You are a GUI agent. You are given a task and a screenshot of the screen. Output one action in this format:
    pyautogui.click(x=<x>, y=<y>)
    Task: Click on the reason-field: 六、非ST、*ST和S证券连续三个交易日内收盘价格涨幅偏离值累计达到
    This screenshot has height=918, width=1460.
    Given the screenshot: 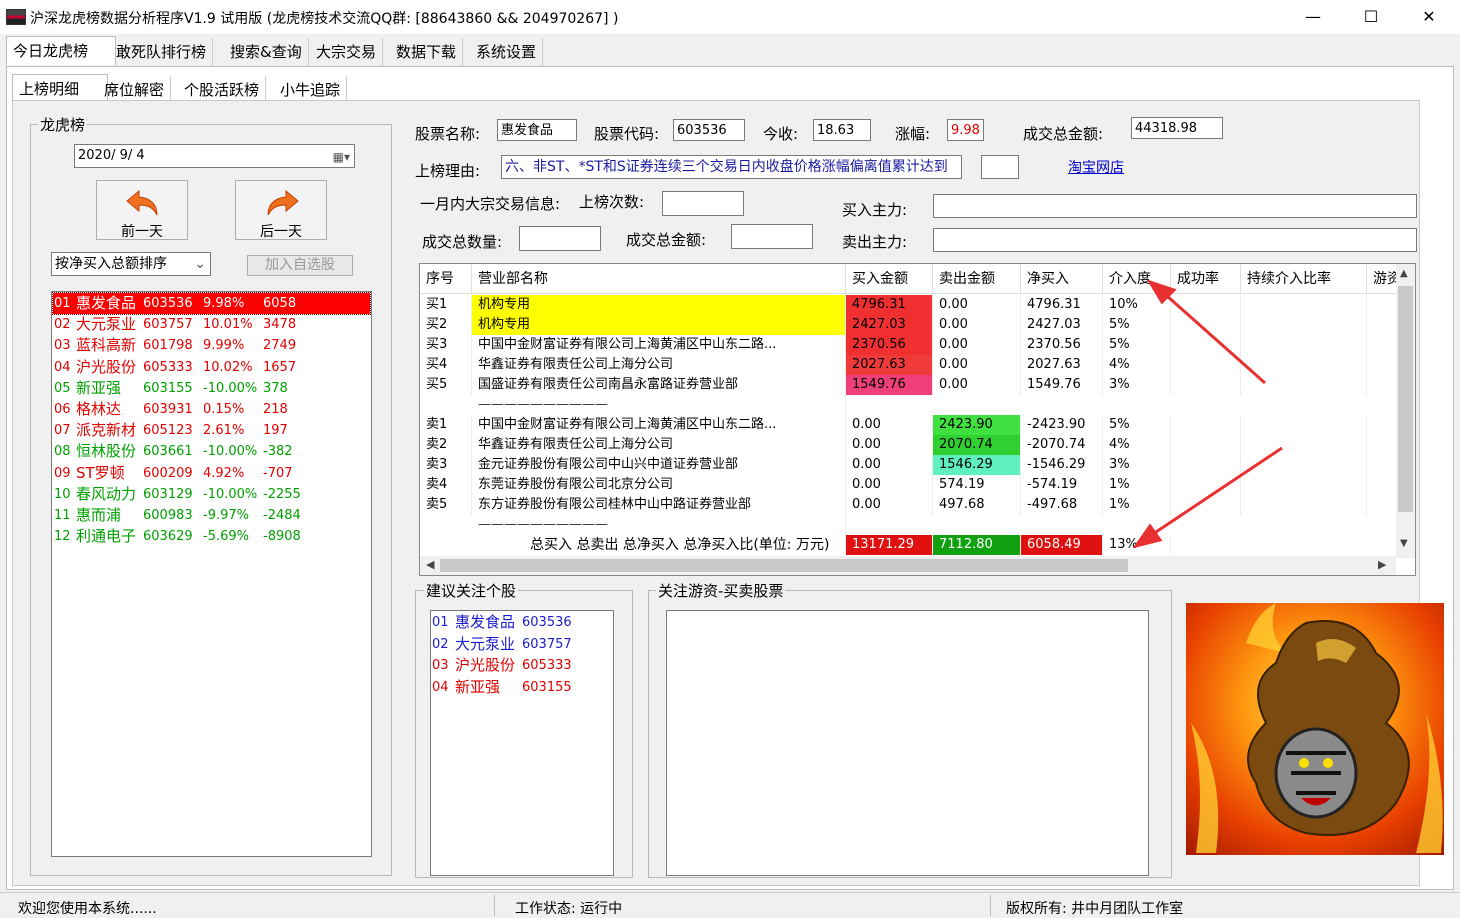 What is the action you would take?
    pyautogui.click(x=731, y=167)
    